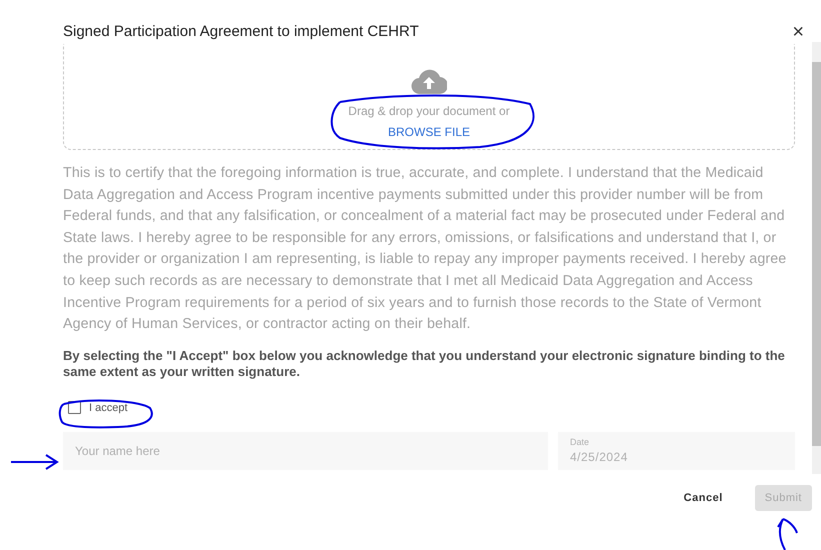  I want to click on close-button: ×, so click(798, 32).